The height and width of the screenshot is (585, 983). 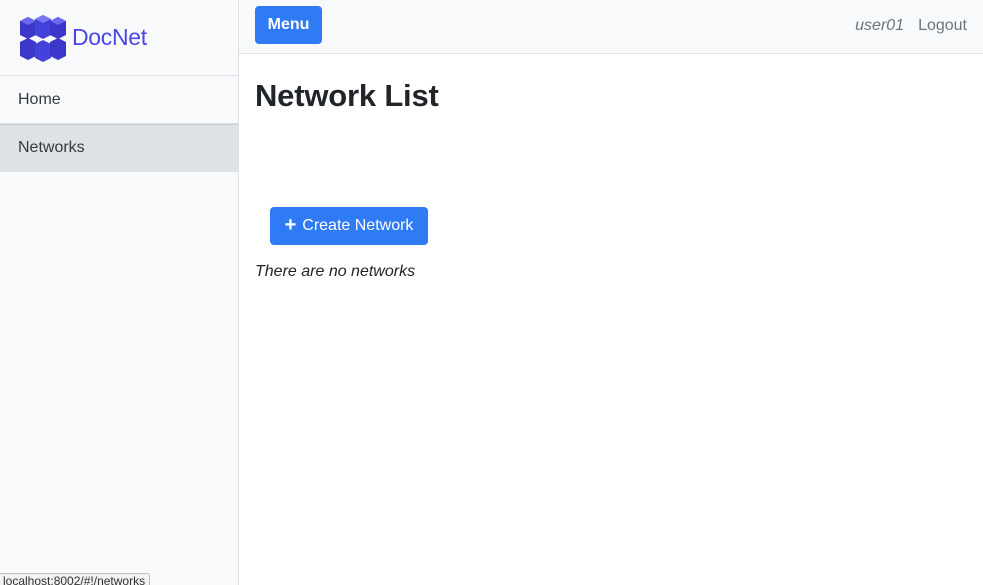 I want to click on sidebar-item-networks: Networks, so click(x=119, y=148).